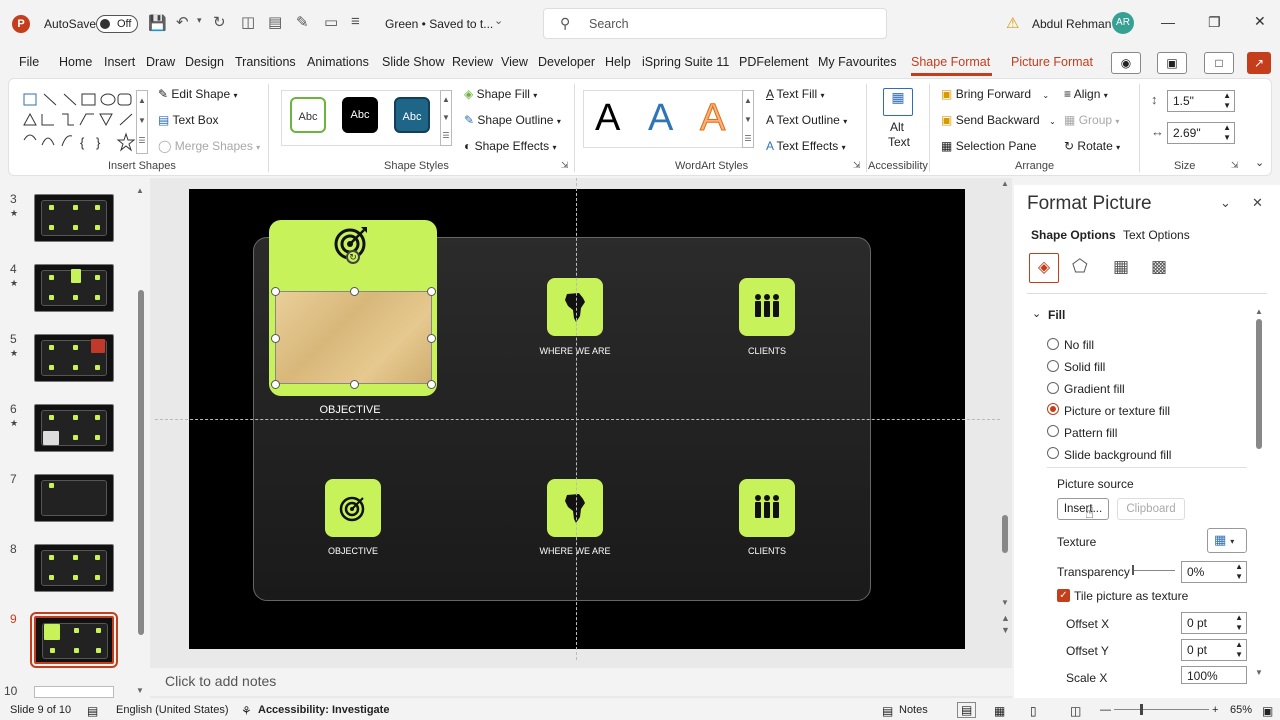  Describe the element at coordinates (204, 62) in the screenshot. I see `tab-design: Design` at that location.